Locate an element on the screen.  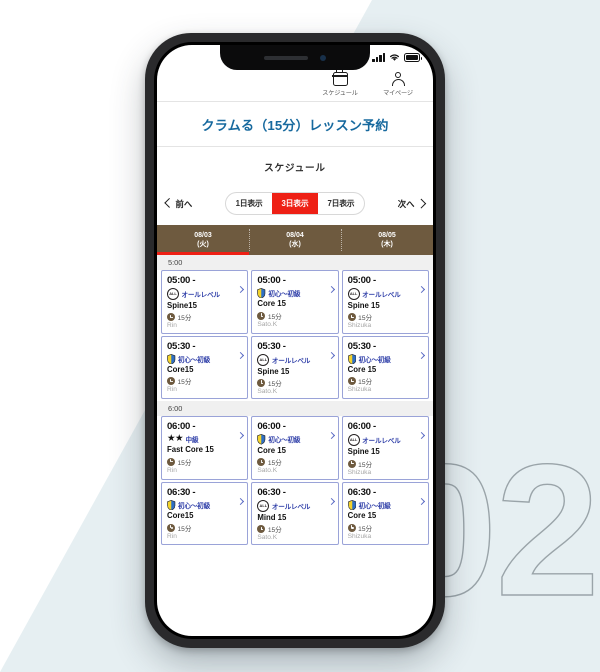
lesson-card: 06:30 - 初心〜初級 Core 15 15分 Shizuka is located at coordinates (385, 513).